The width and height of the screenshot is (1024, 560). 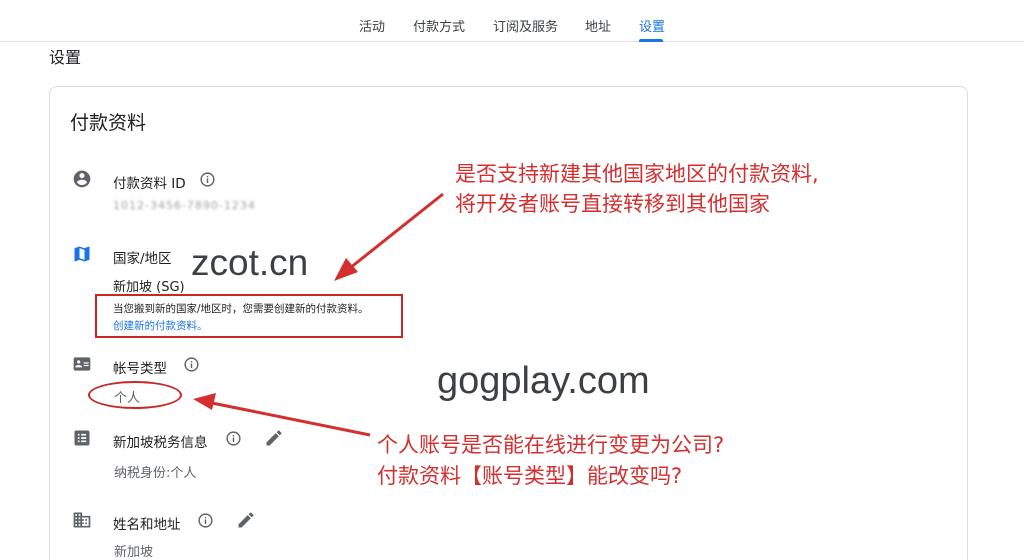 What do you see at coordinates (204, 401) in the screenshot?
I see `arrowhead-bottom` at bounding box center [204, 401].